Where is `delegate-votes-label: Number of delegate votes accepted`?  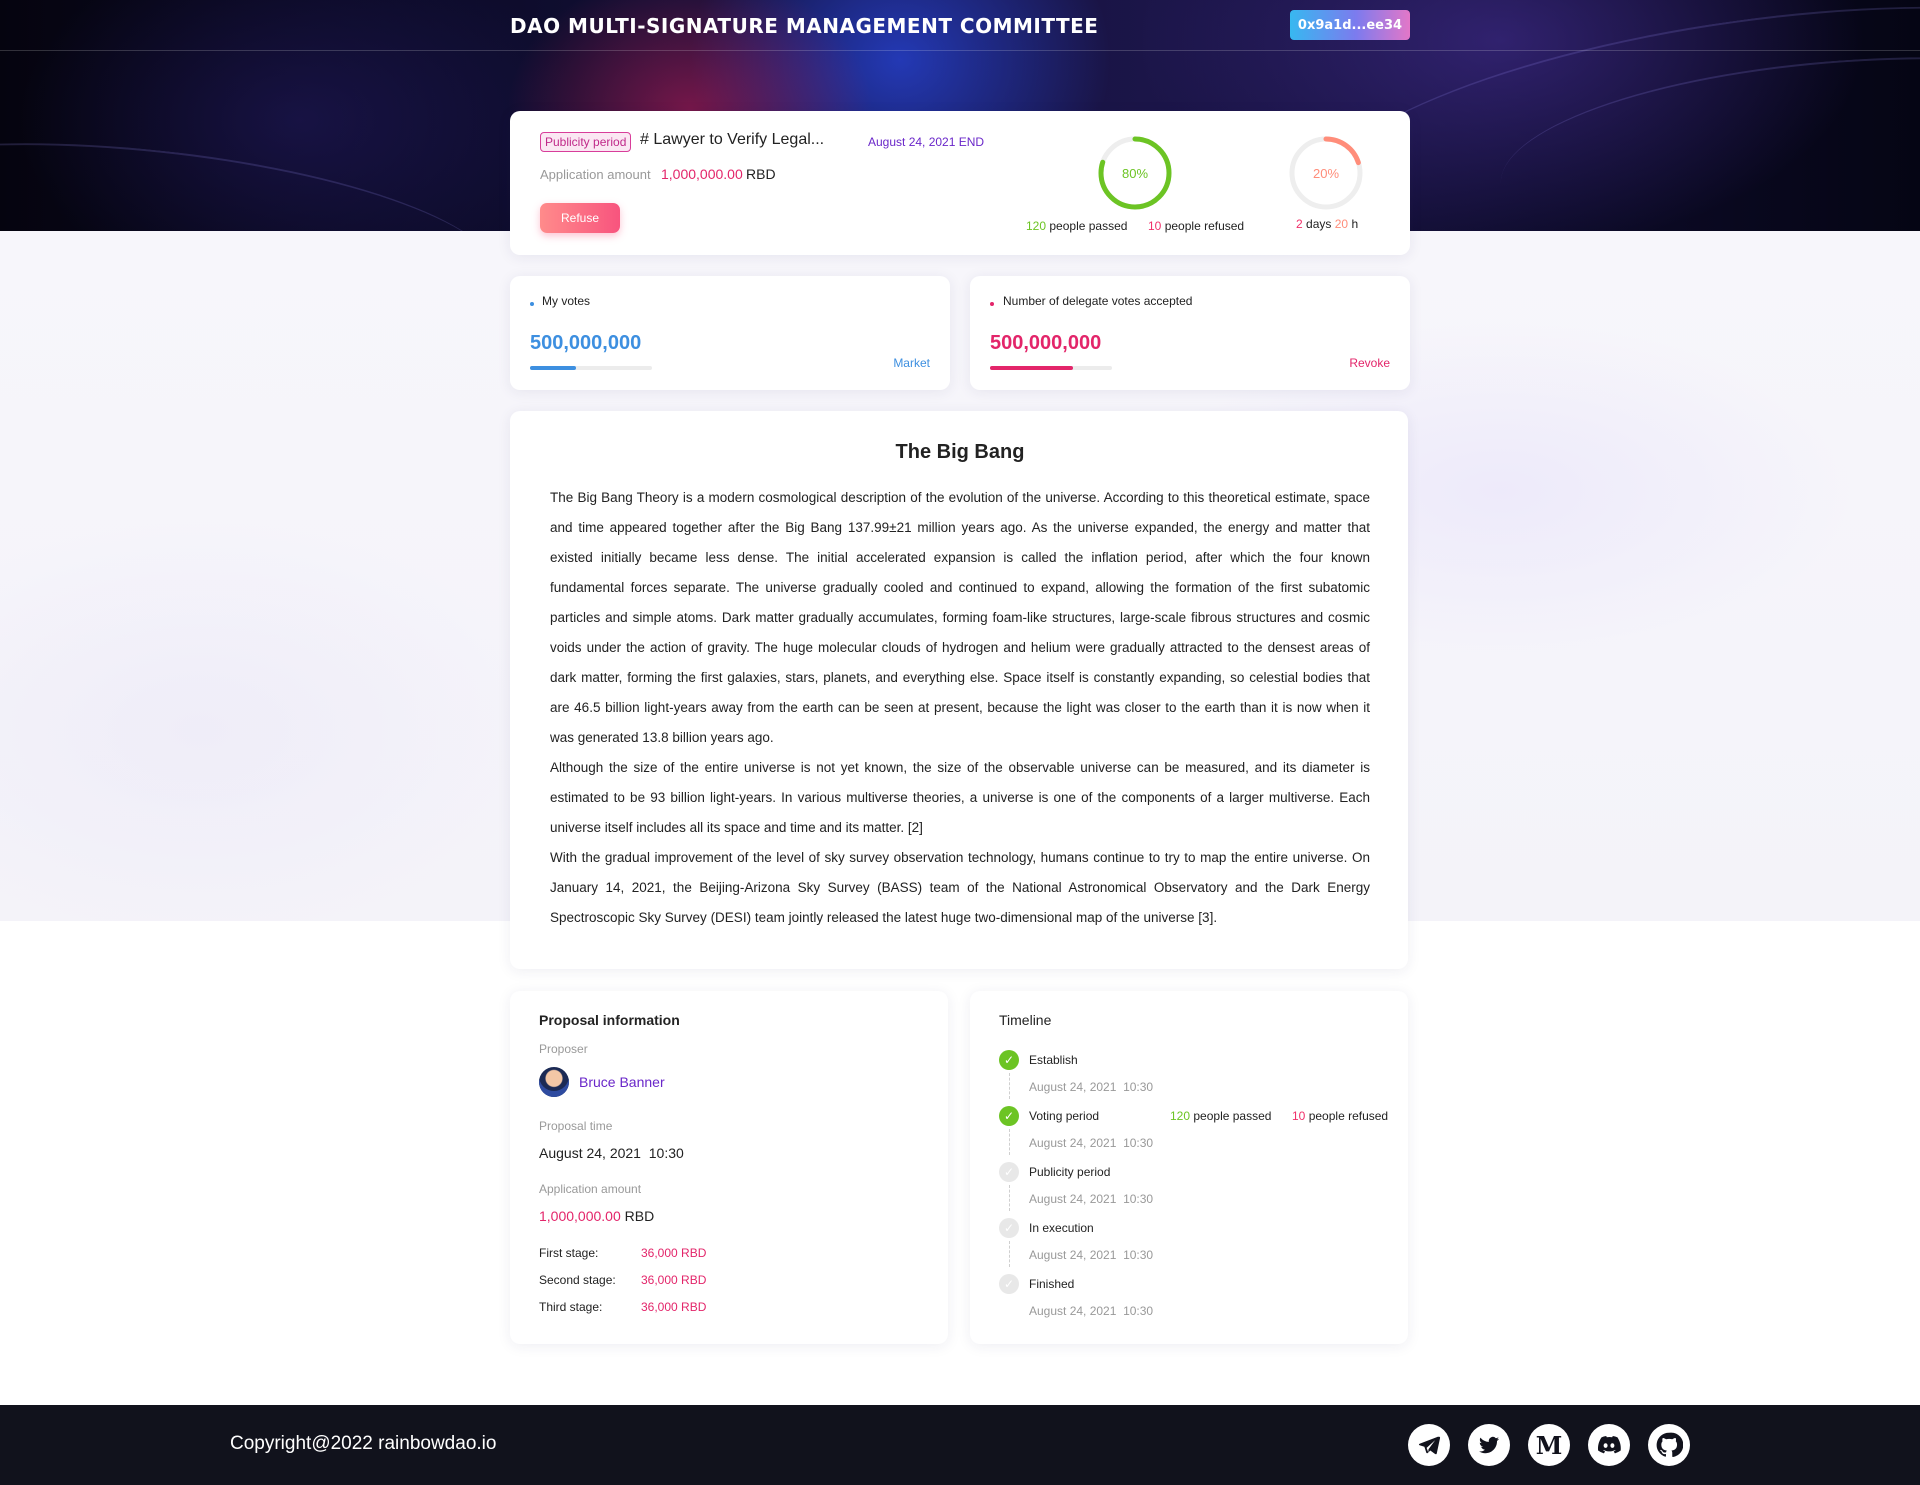
delegate-votes-label: Number of delegate votes accepted is located at coordinates (1098, 301).